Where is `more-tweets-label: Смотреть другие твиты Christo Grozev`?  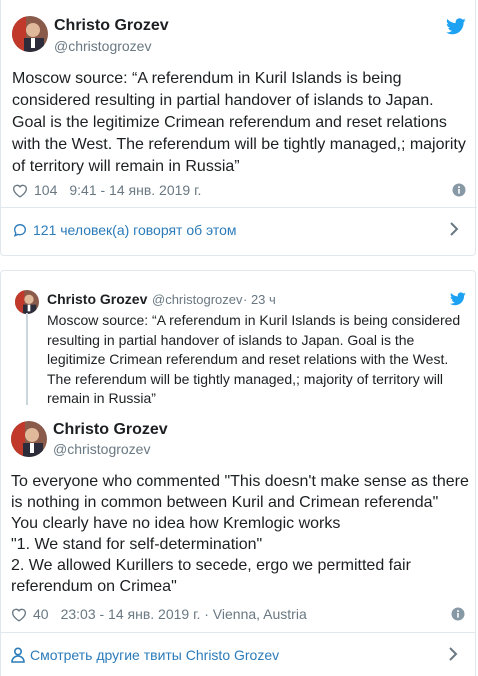
more-tweets-label: Смотреть другие твиты Christo Grozev is located at coordinates (154, 655).